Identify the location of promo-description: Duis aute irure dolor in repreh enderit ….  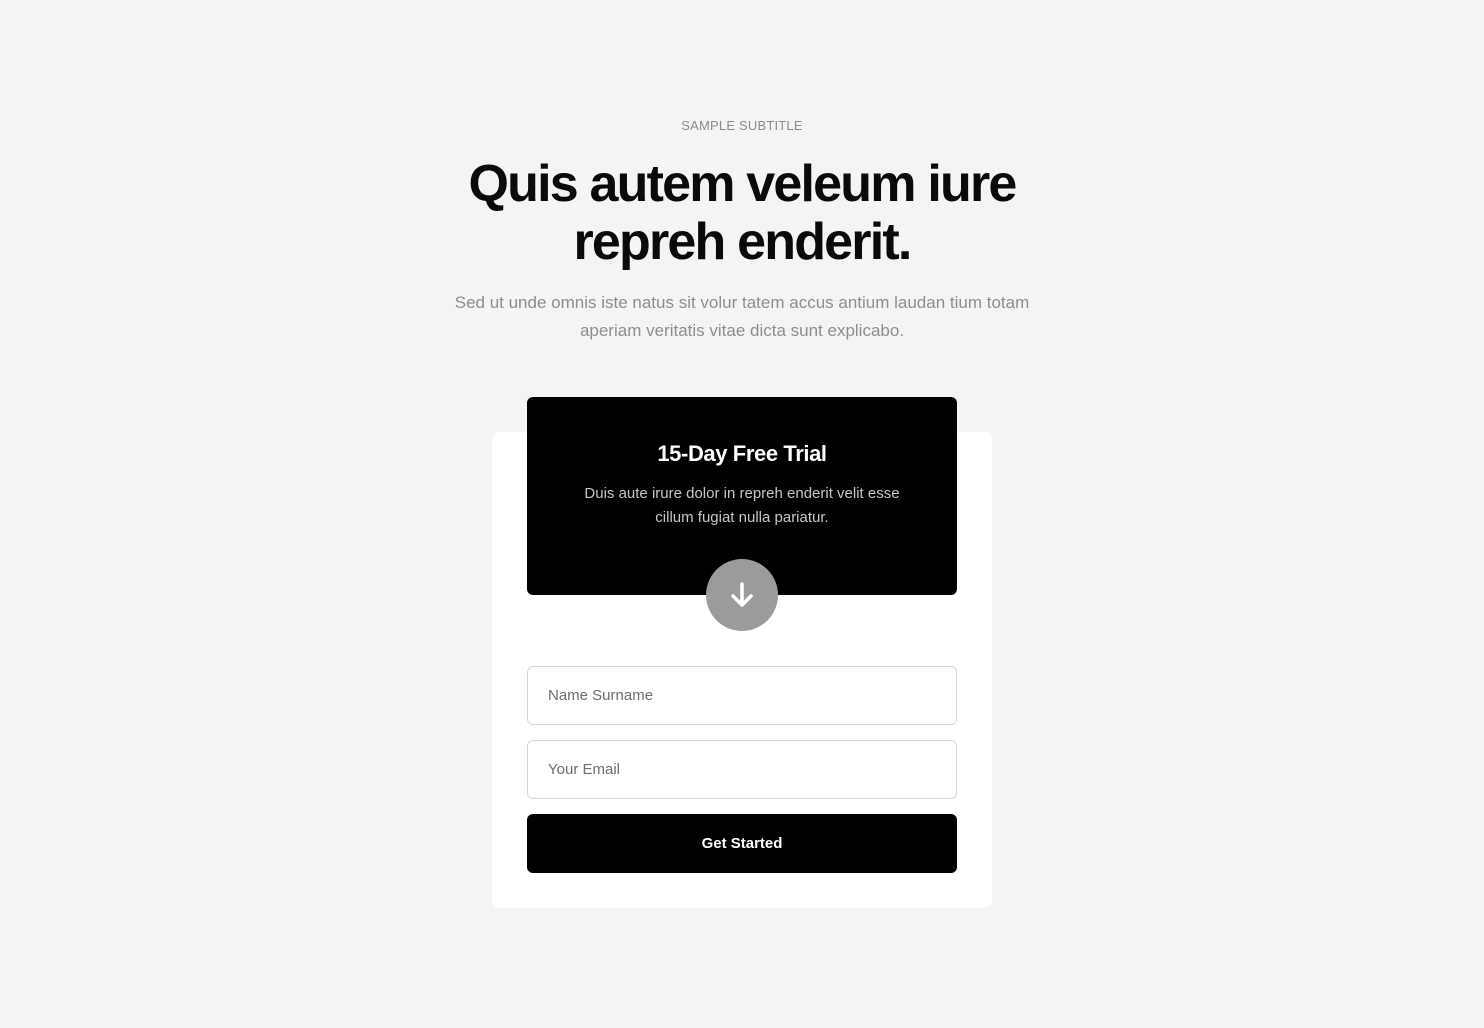
(742, 505).